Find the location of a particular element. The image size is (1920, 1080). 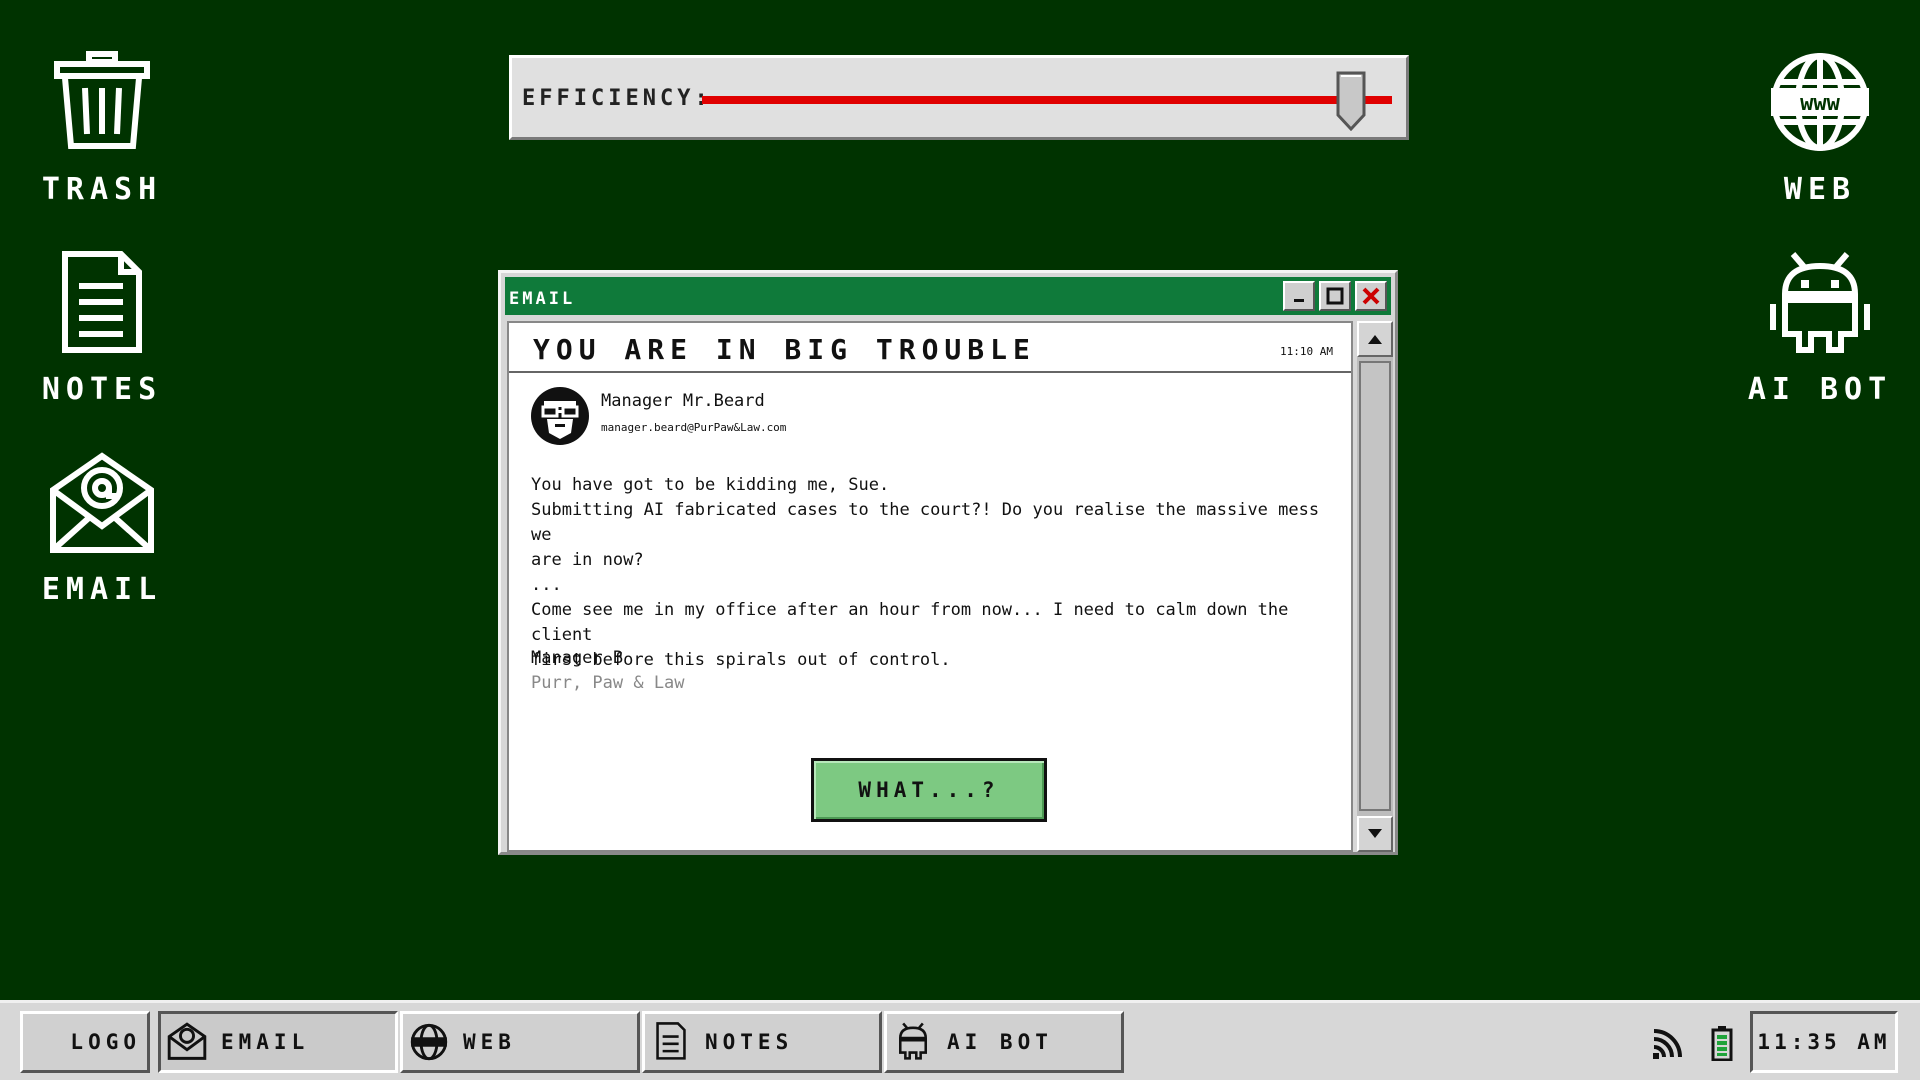

taskbar-item-label: WEB is located at coordinates (489, 1042).